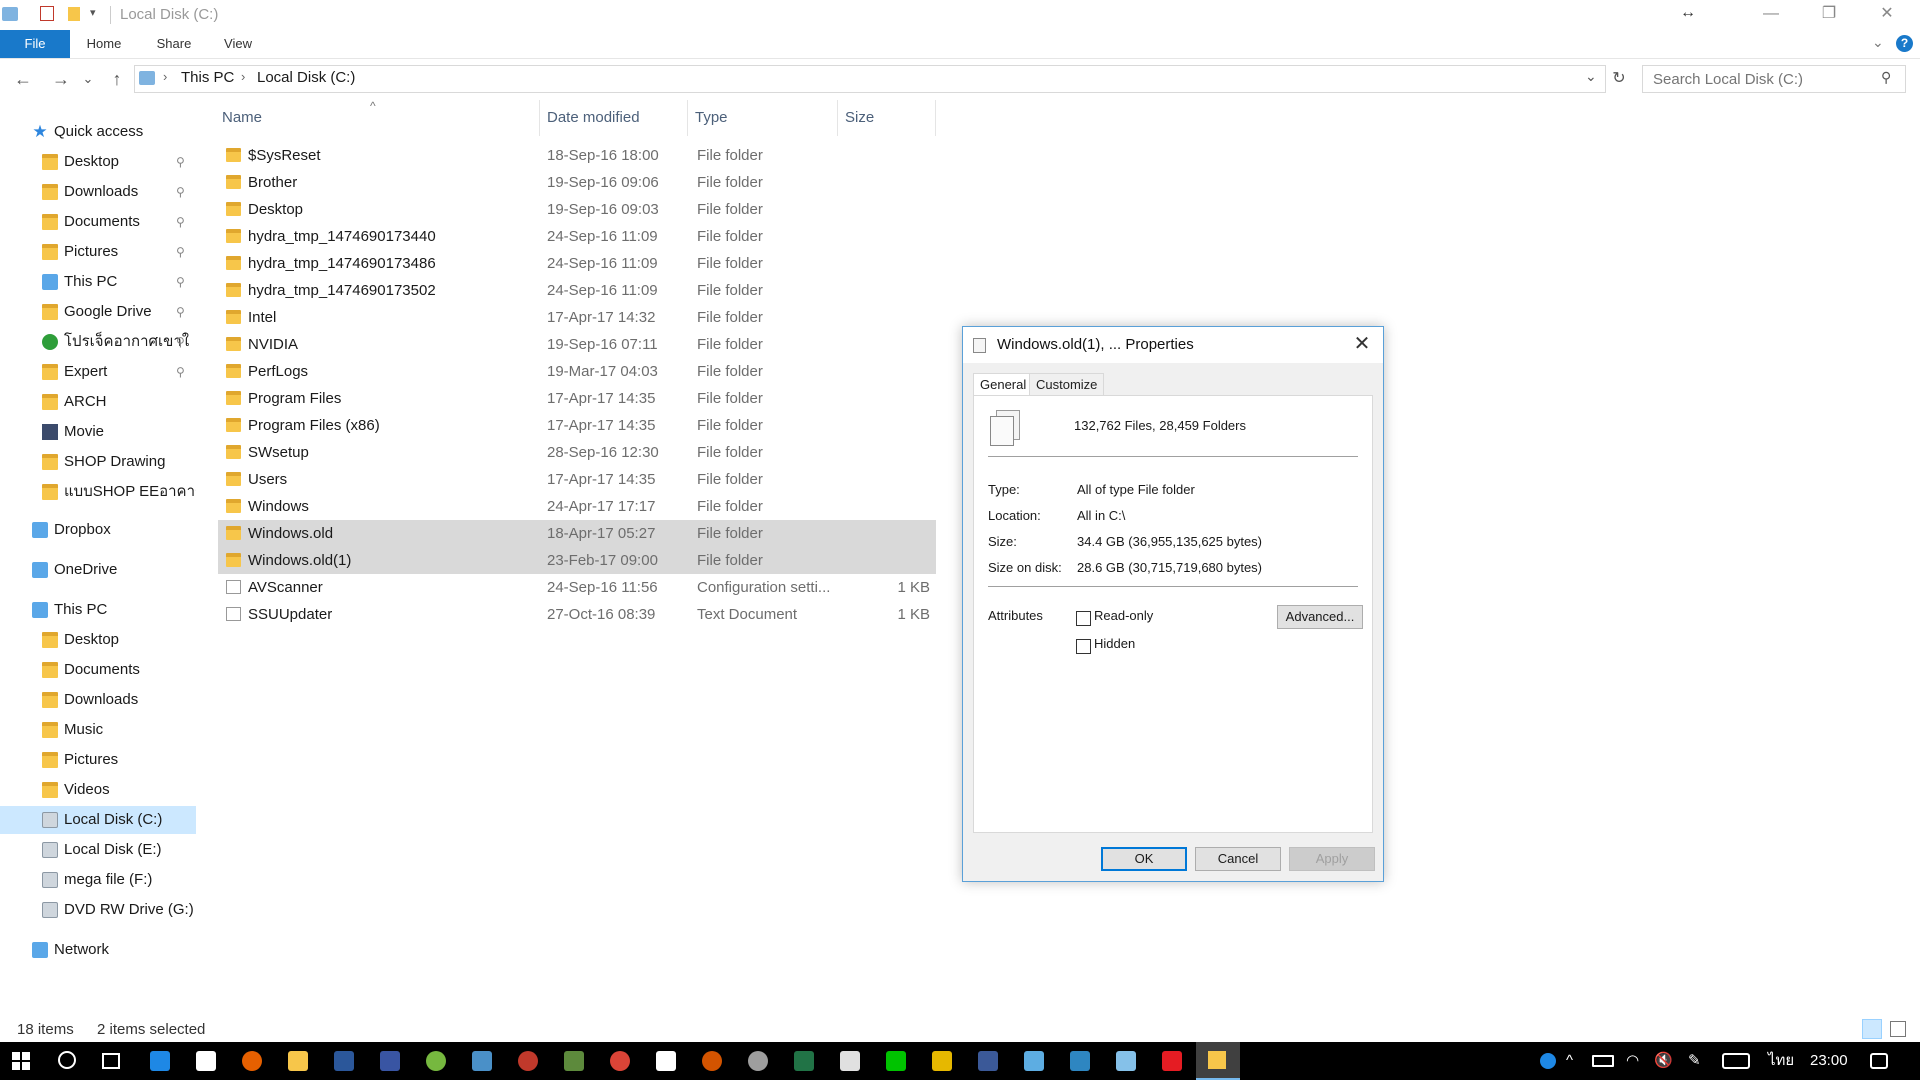  I want to click on search-box: ⚲, so click(1774, 79).